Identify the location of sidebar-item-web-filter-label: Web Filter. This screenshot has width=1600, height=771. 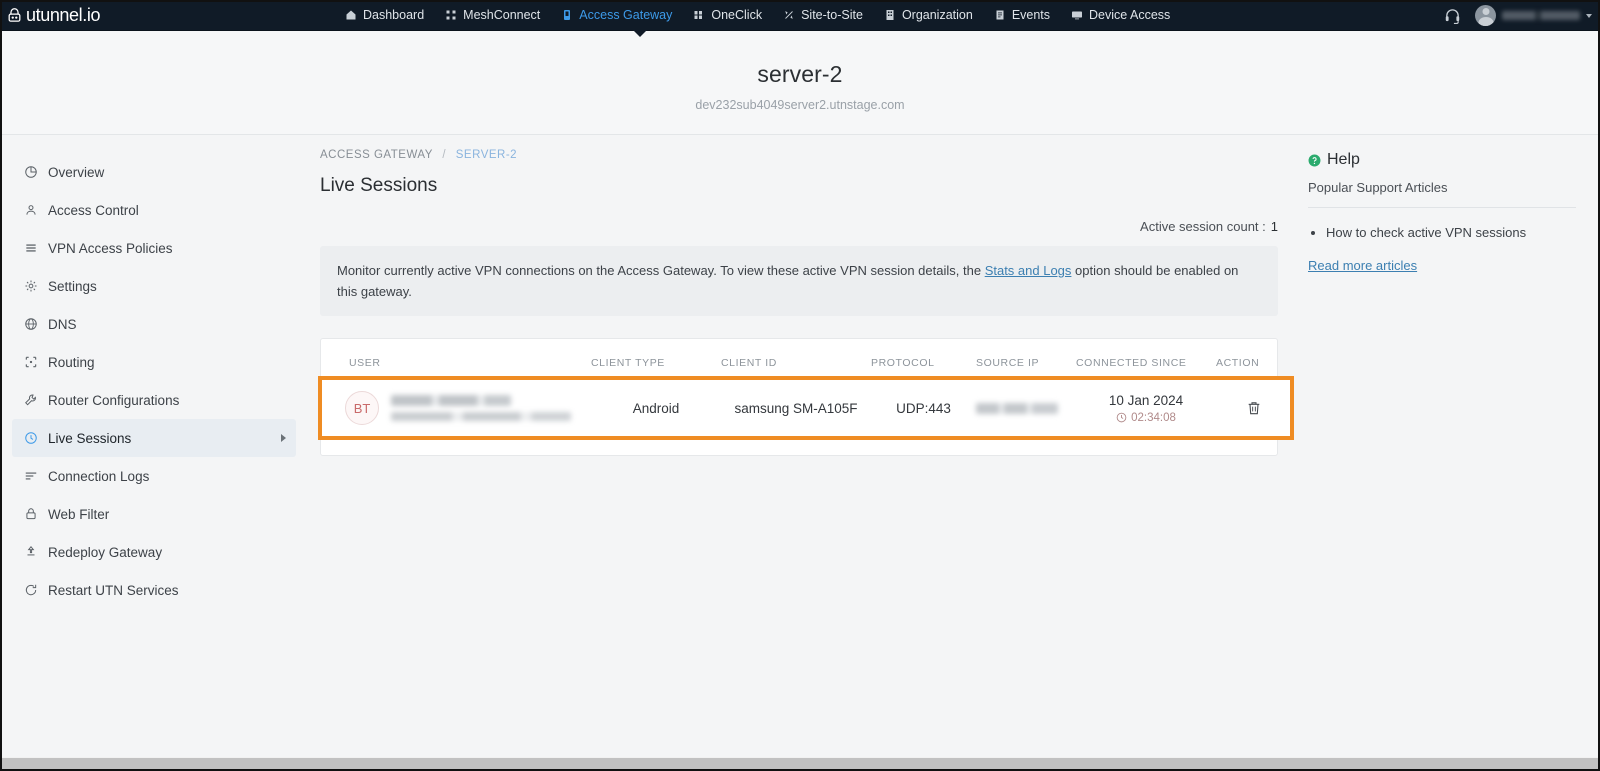
(79, 514).